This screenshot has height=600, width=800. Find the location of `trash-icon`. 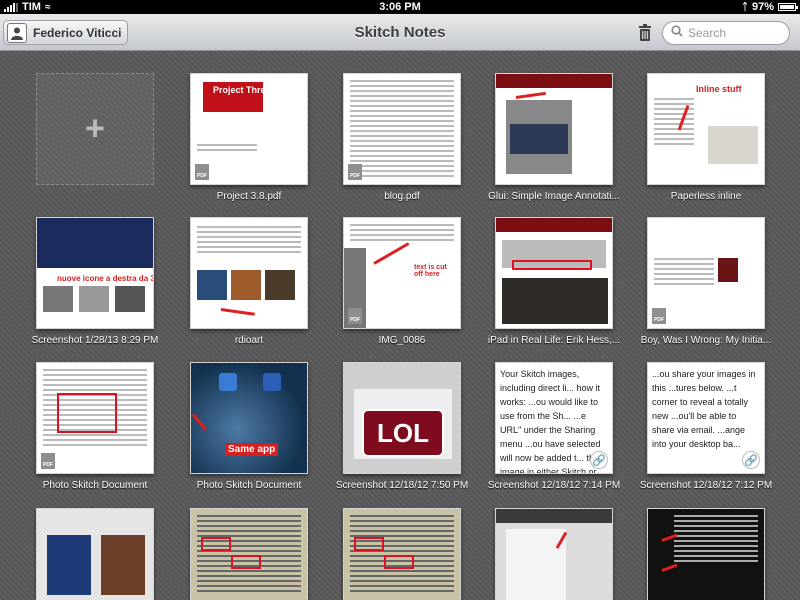

trash-icon is located at coordinates (645, 35).